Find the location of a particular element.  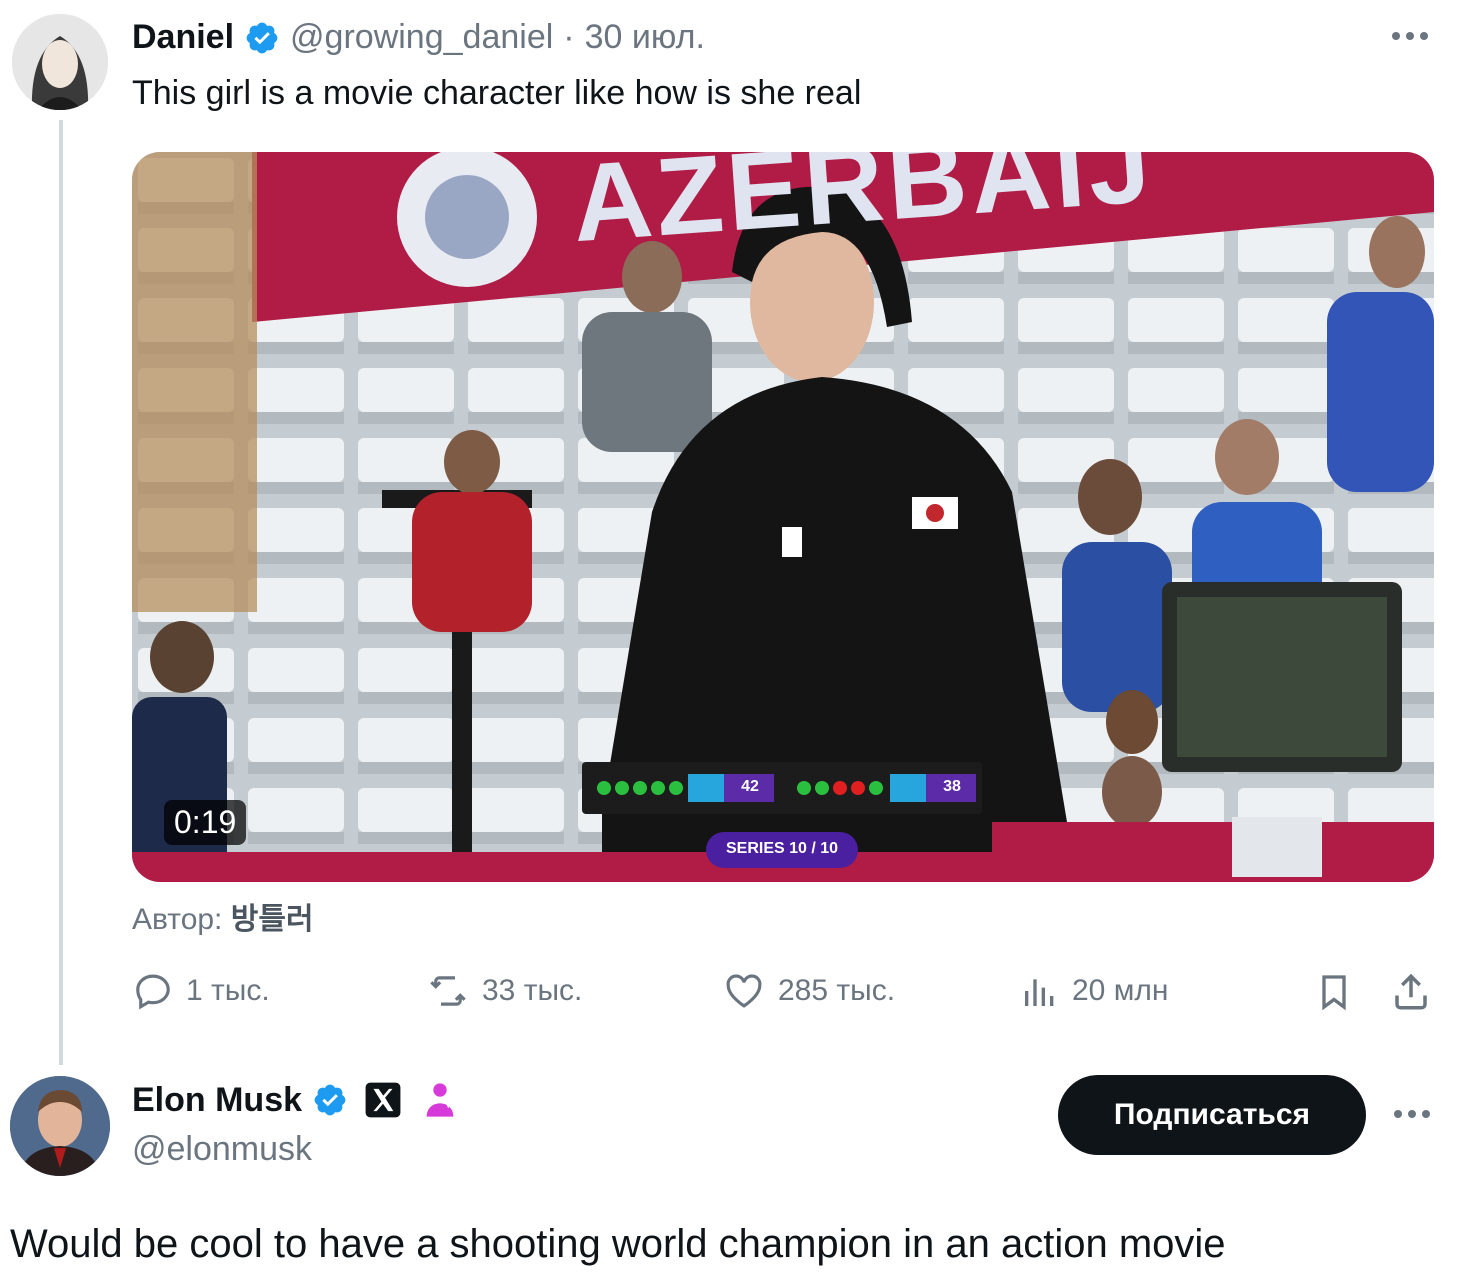

author-name: Daniel is located at coordinates (183, 37).